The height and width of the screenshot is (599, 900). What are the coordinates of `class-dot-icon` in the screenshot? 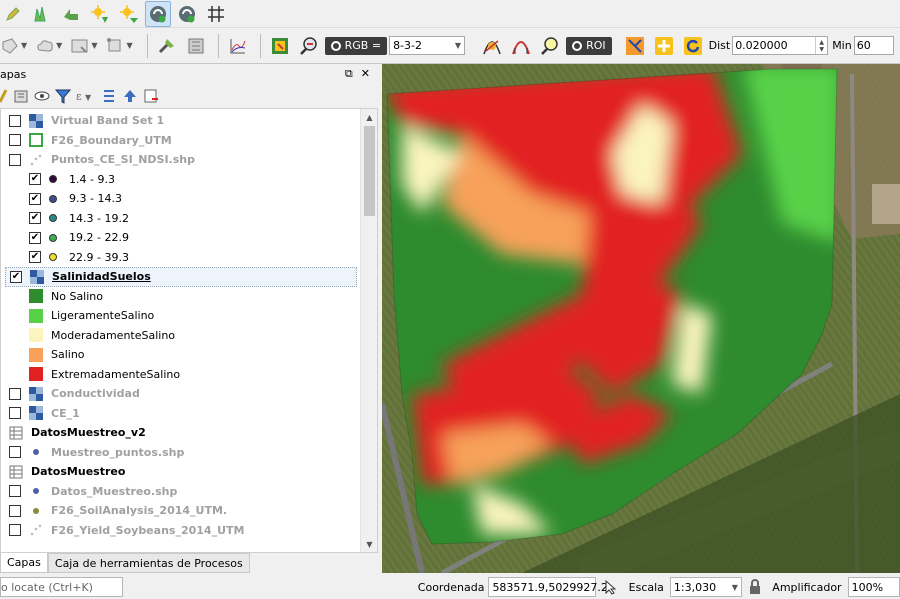 It's located at (53, 179).